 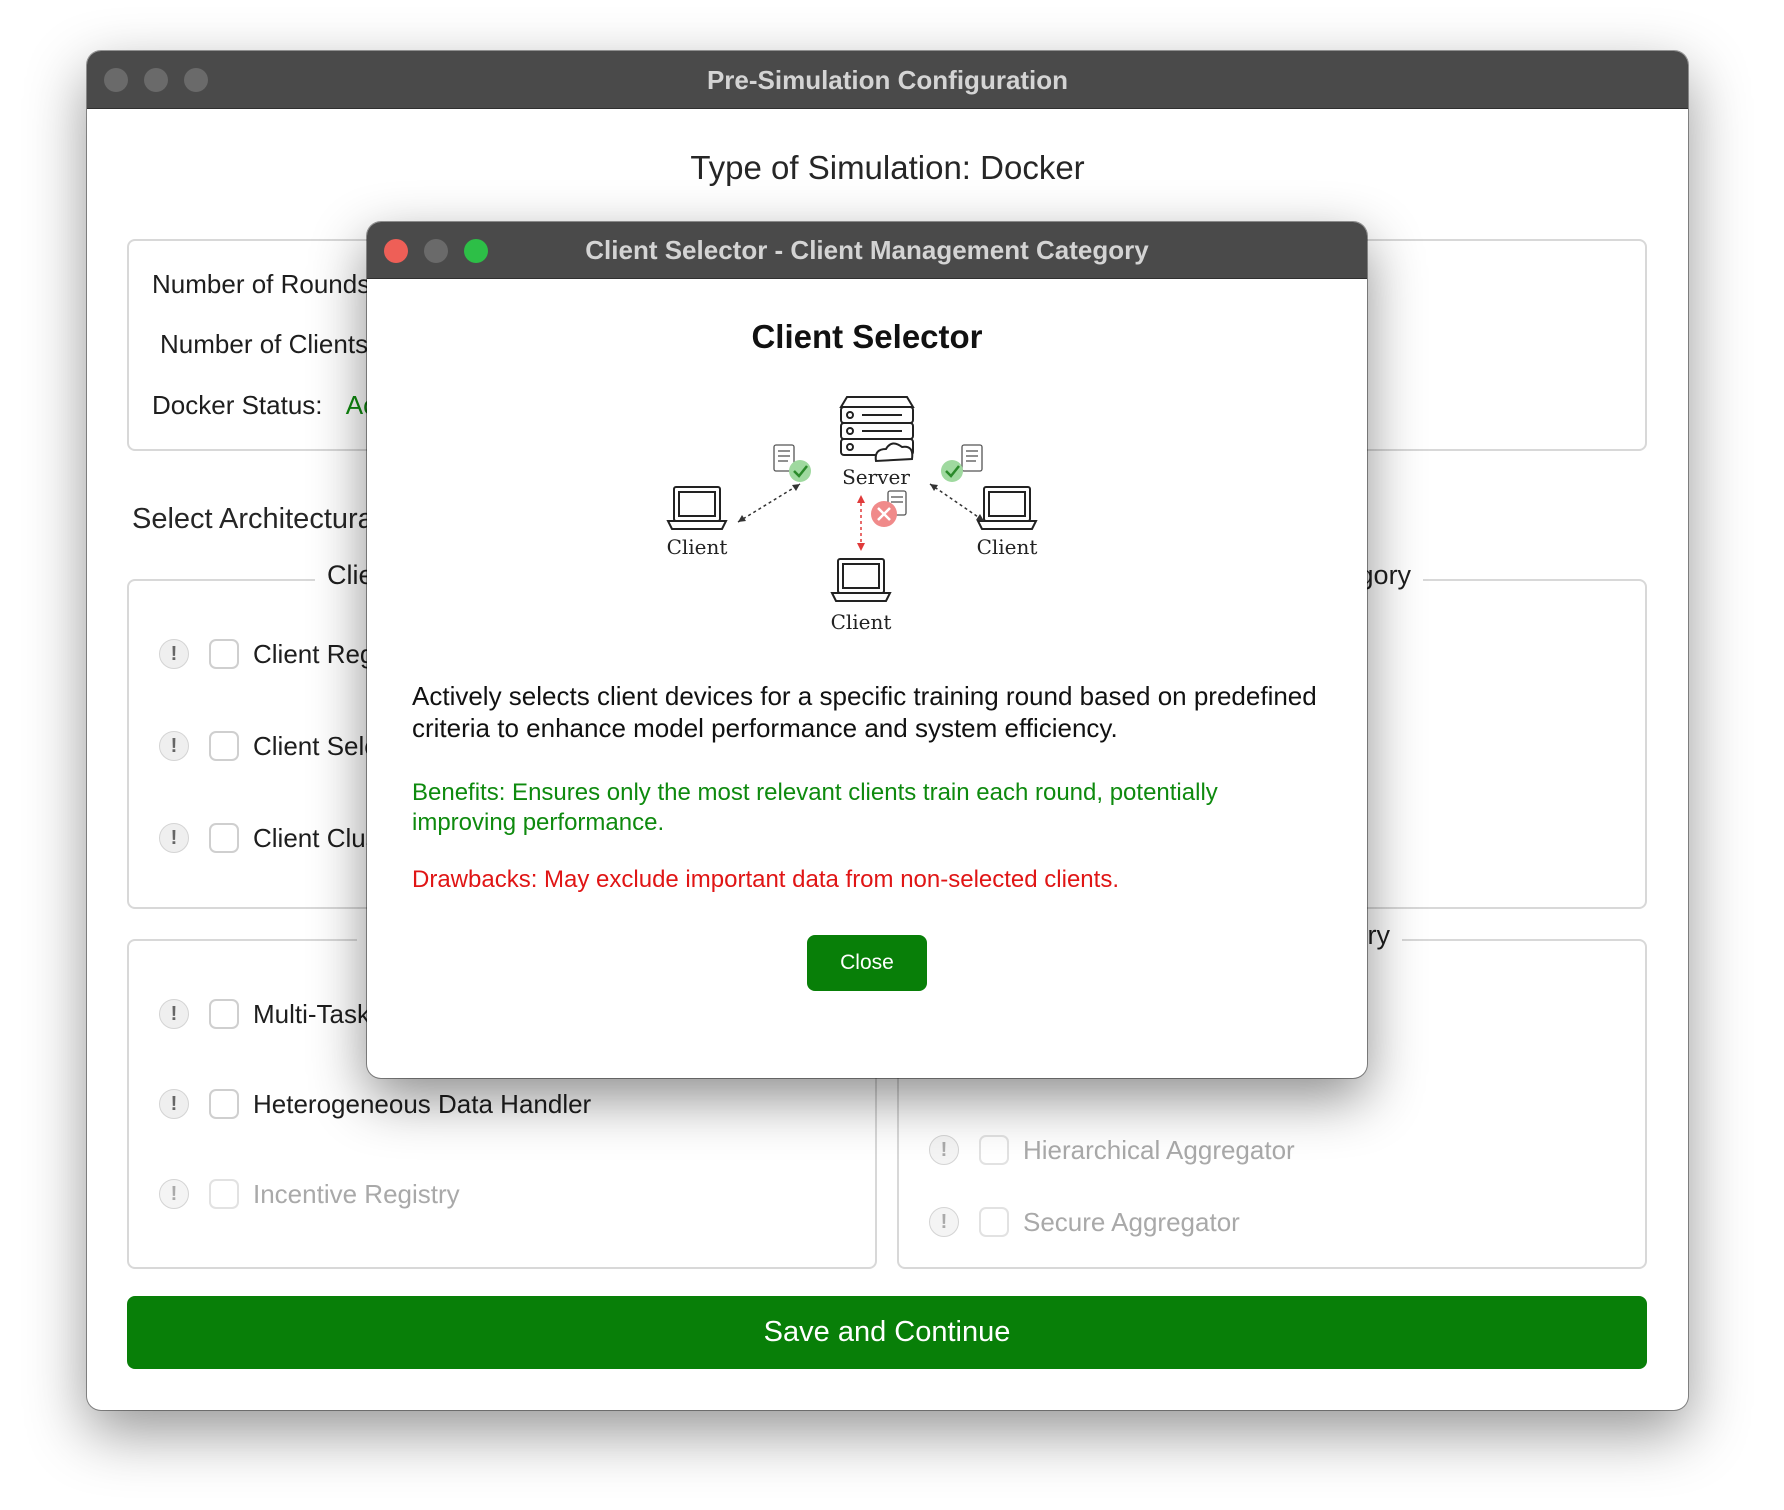 What do you see at coordinates (972, 458) in the screenshot?
I see `document-icon` at bounding box center [972, 458].